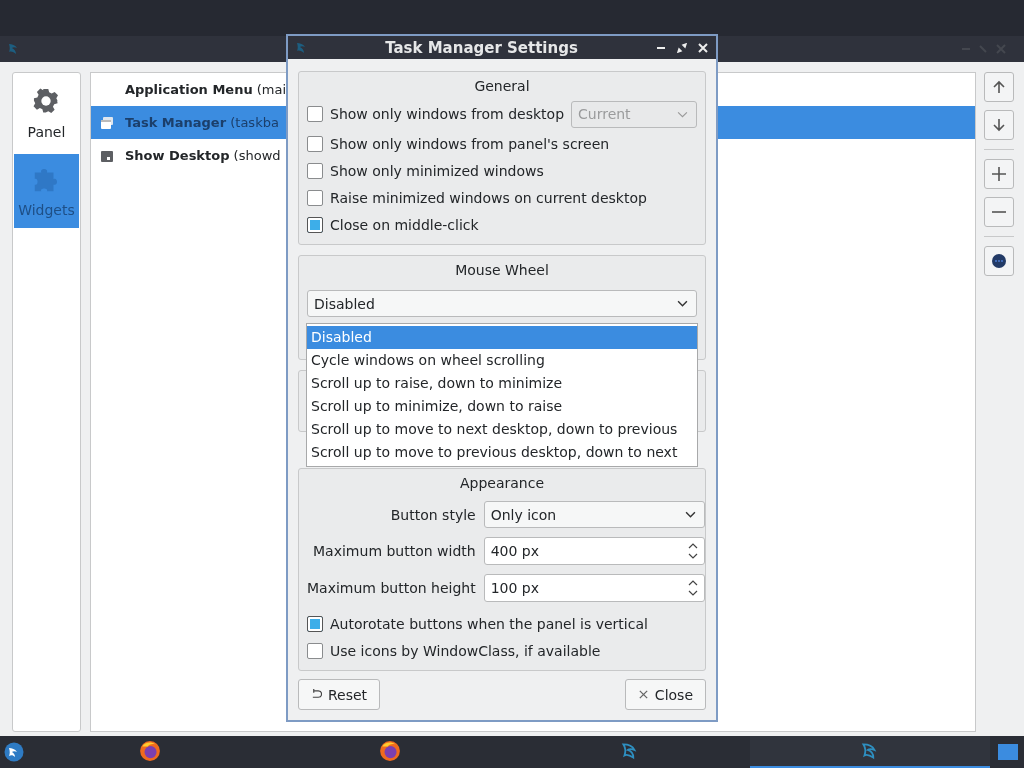  I want to click on checkbox-label: Close on middle-click, so click(404, 224).